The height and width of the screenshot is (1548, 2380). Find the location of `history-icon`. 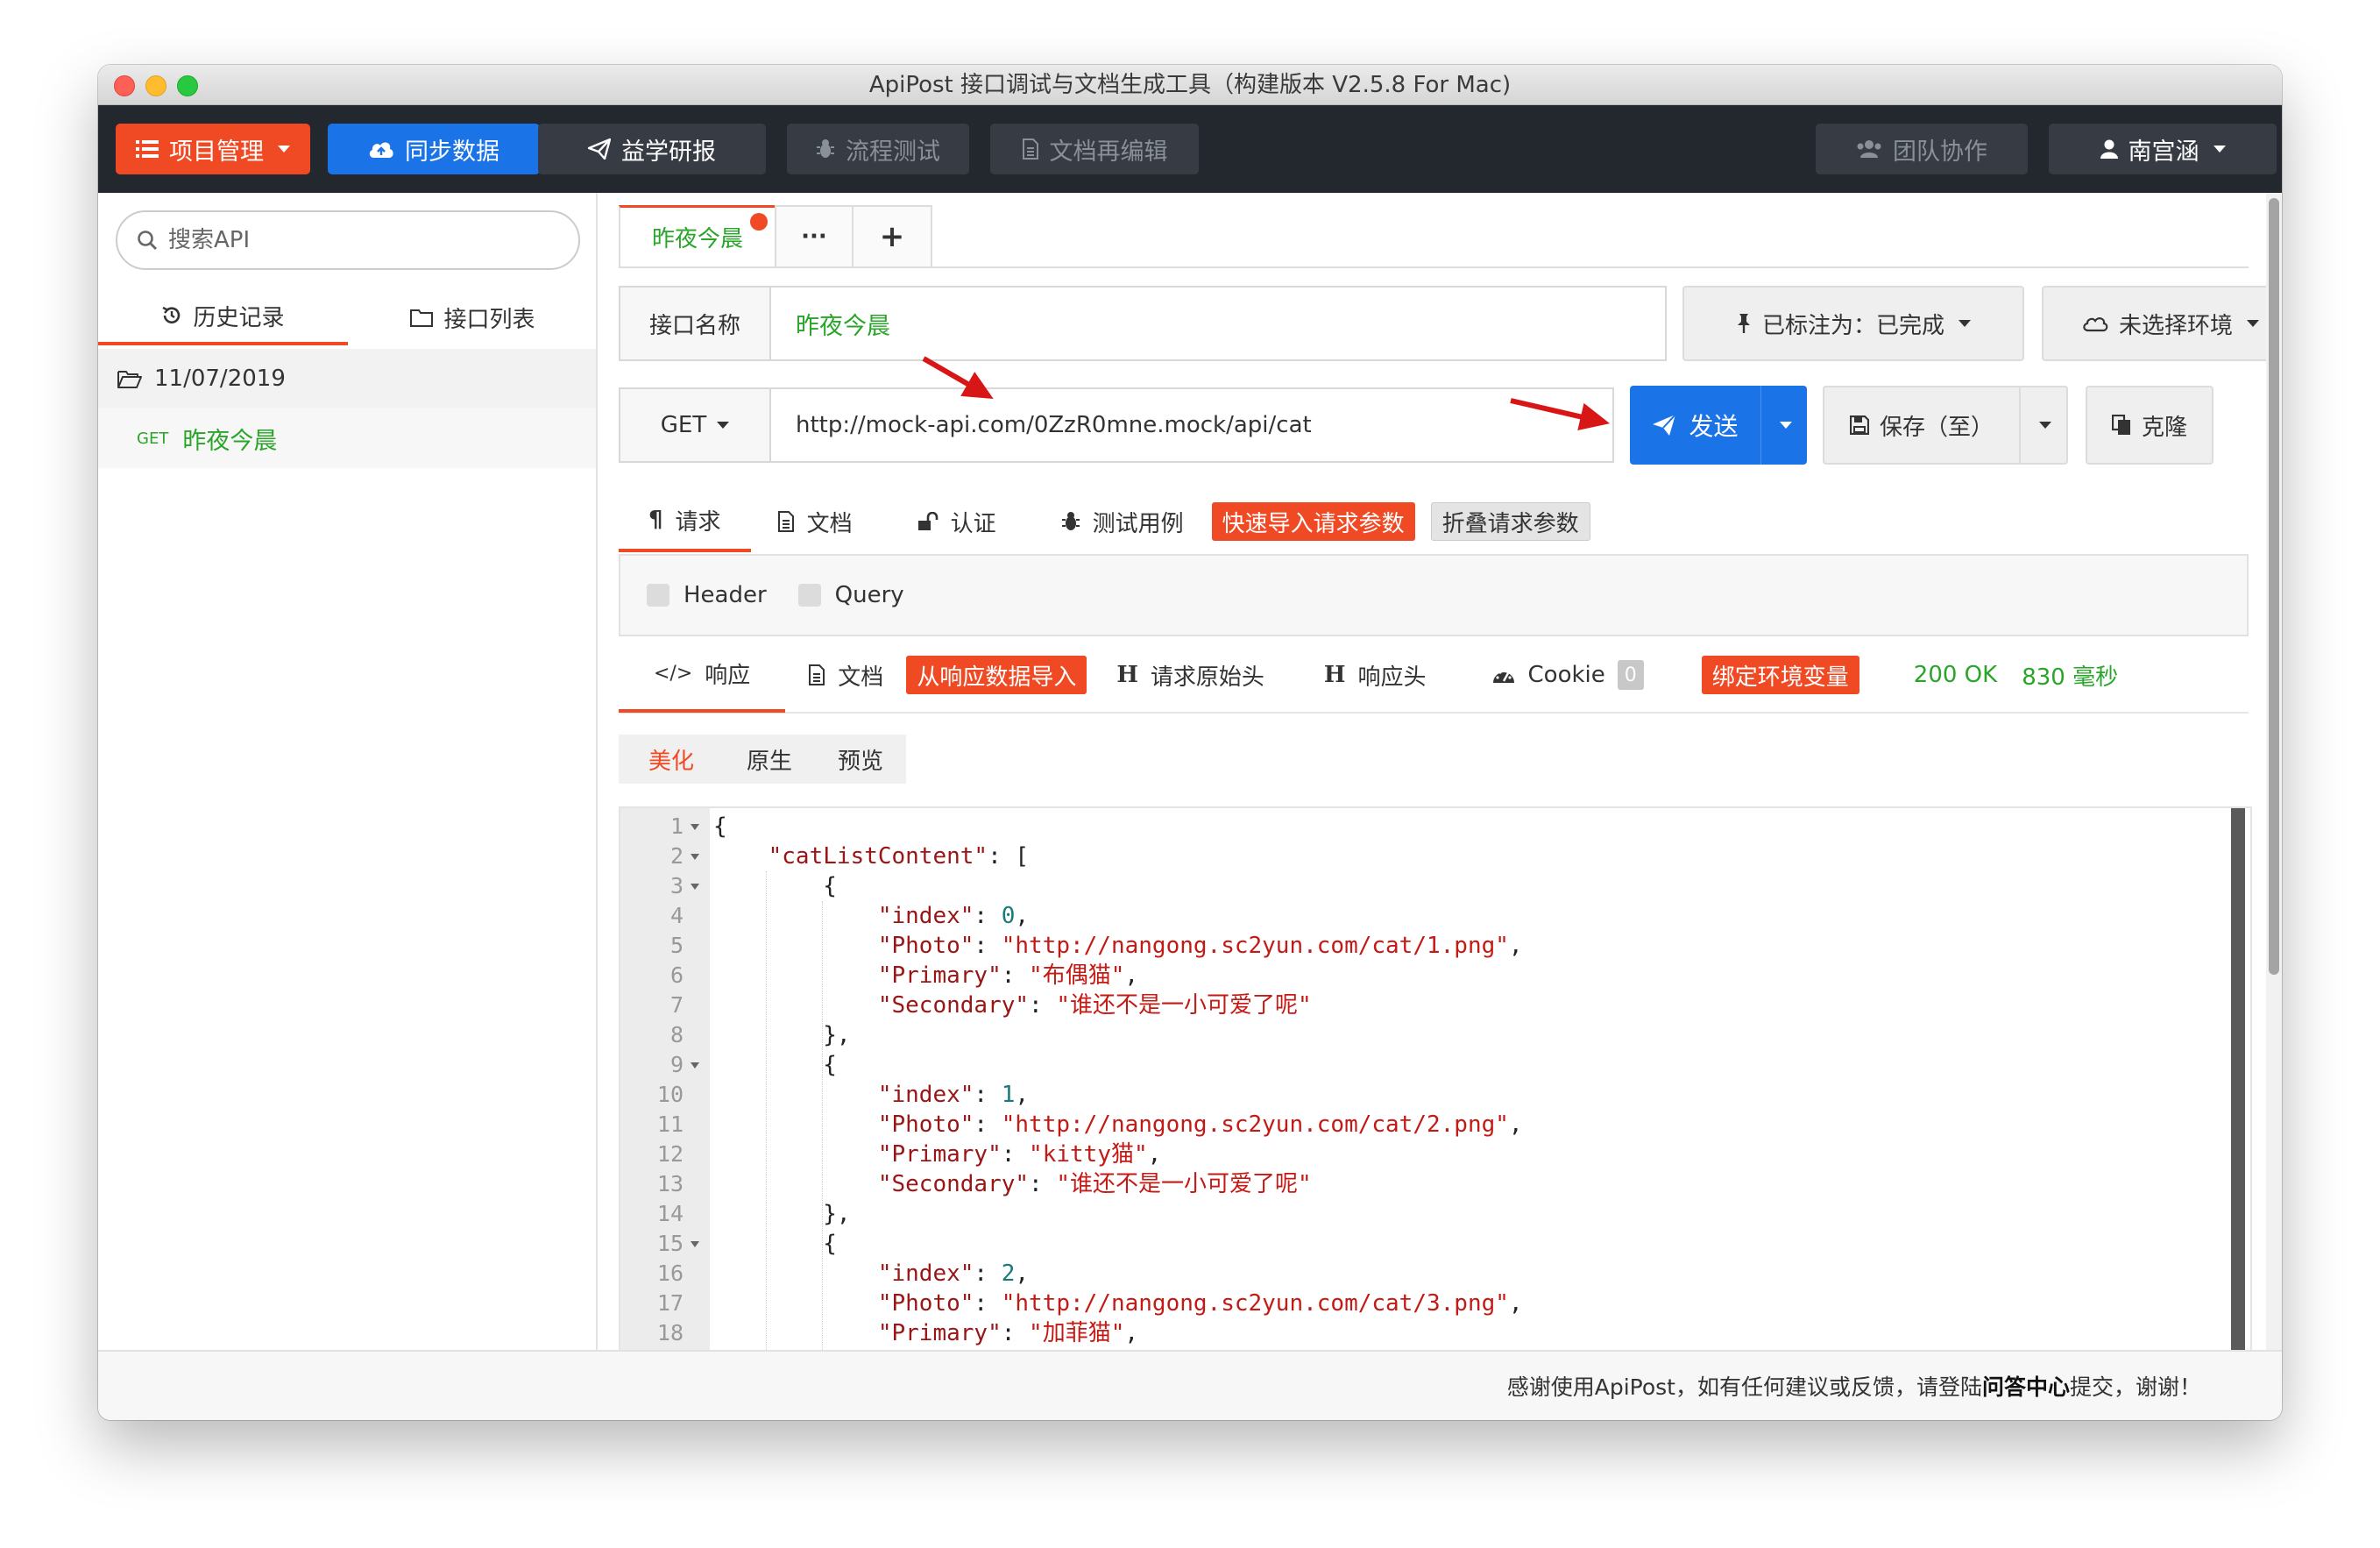

history-icon is located at coordinates (171, 314).